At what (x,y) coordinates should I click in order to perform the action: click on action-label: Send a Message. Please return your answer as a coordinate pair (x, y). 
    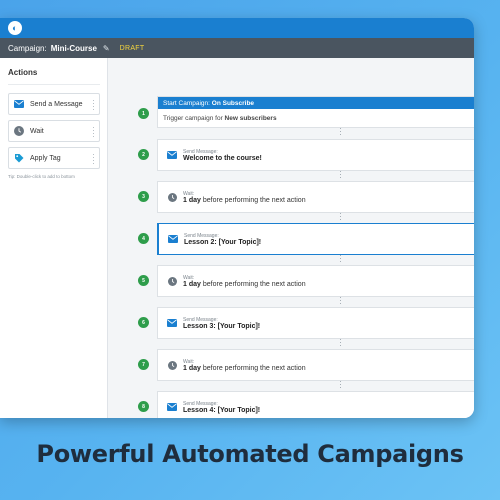
    Looking at the image, I should click on (56, 104).